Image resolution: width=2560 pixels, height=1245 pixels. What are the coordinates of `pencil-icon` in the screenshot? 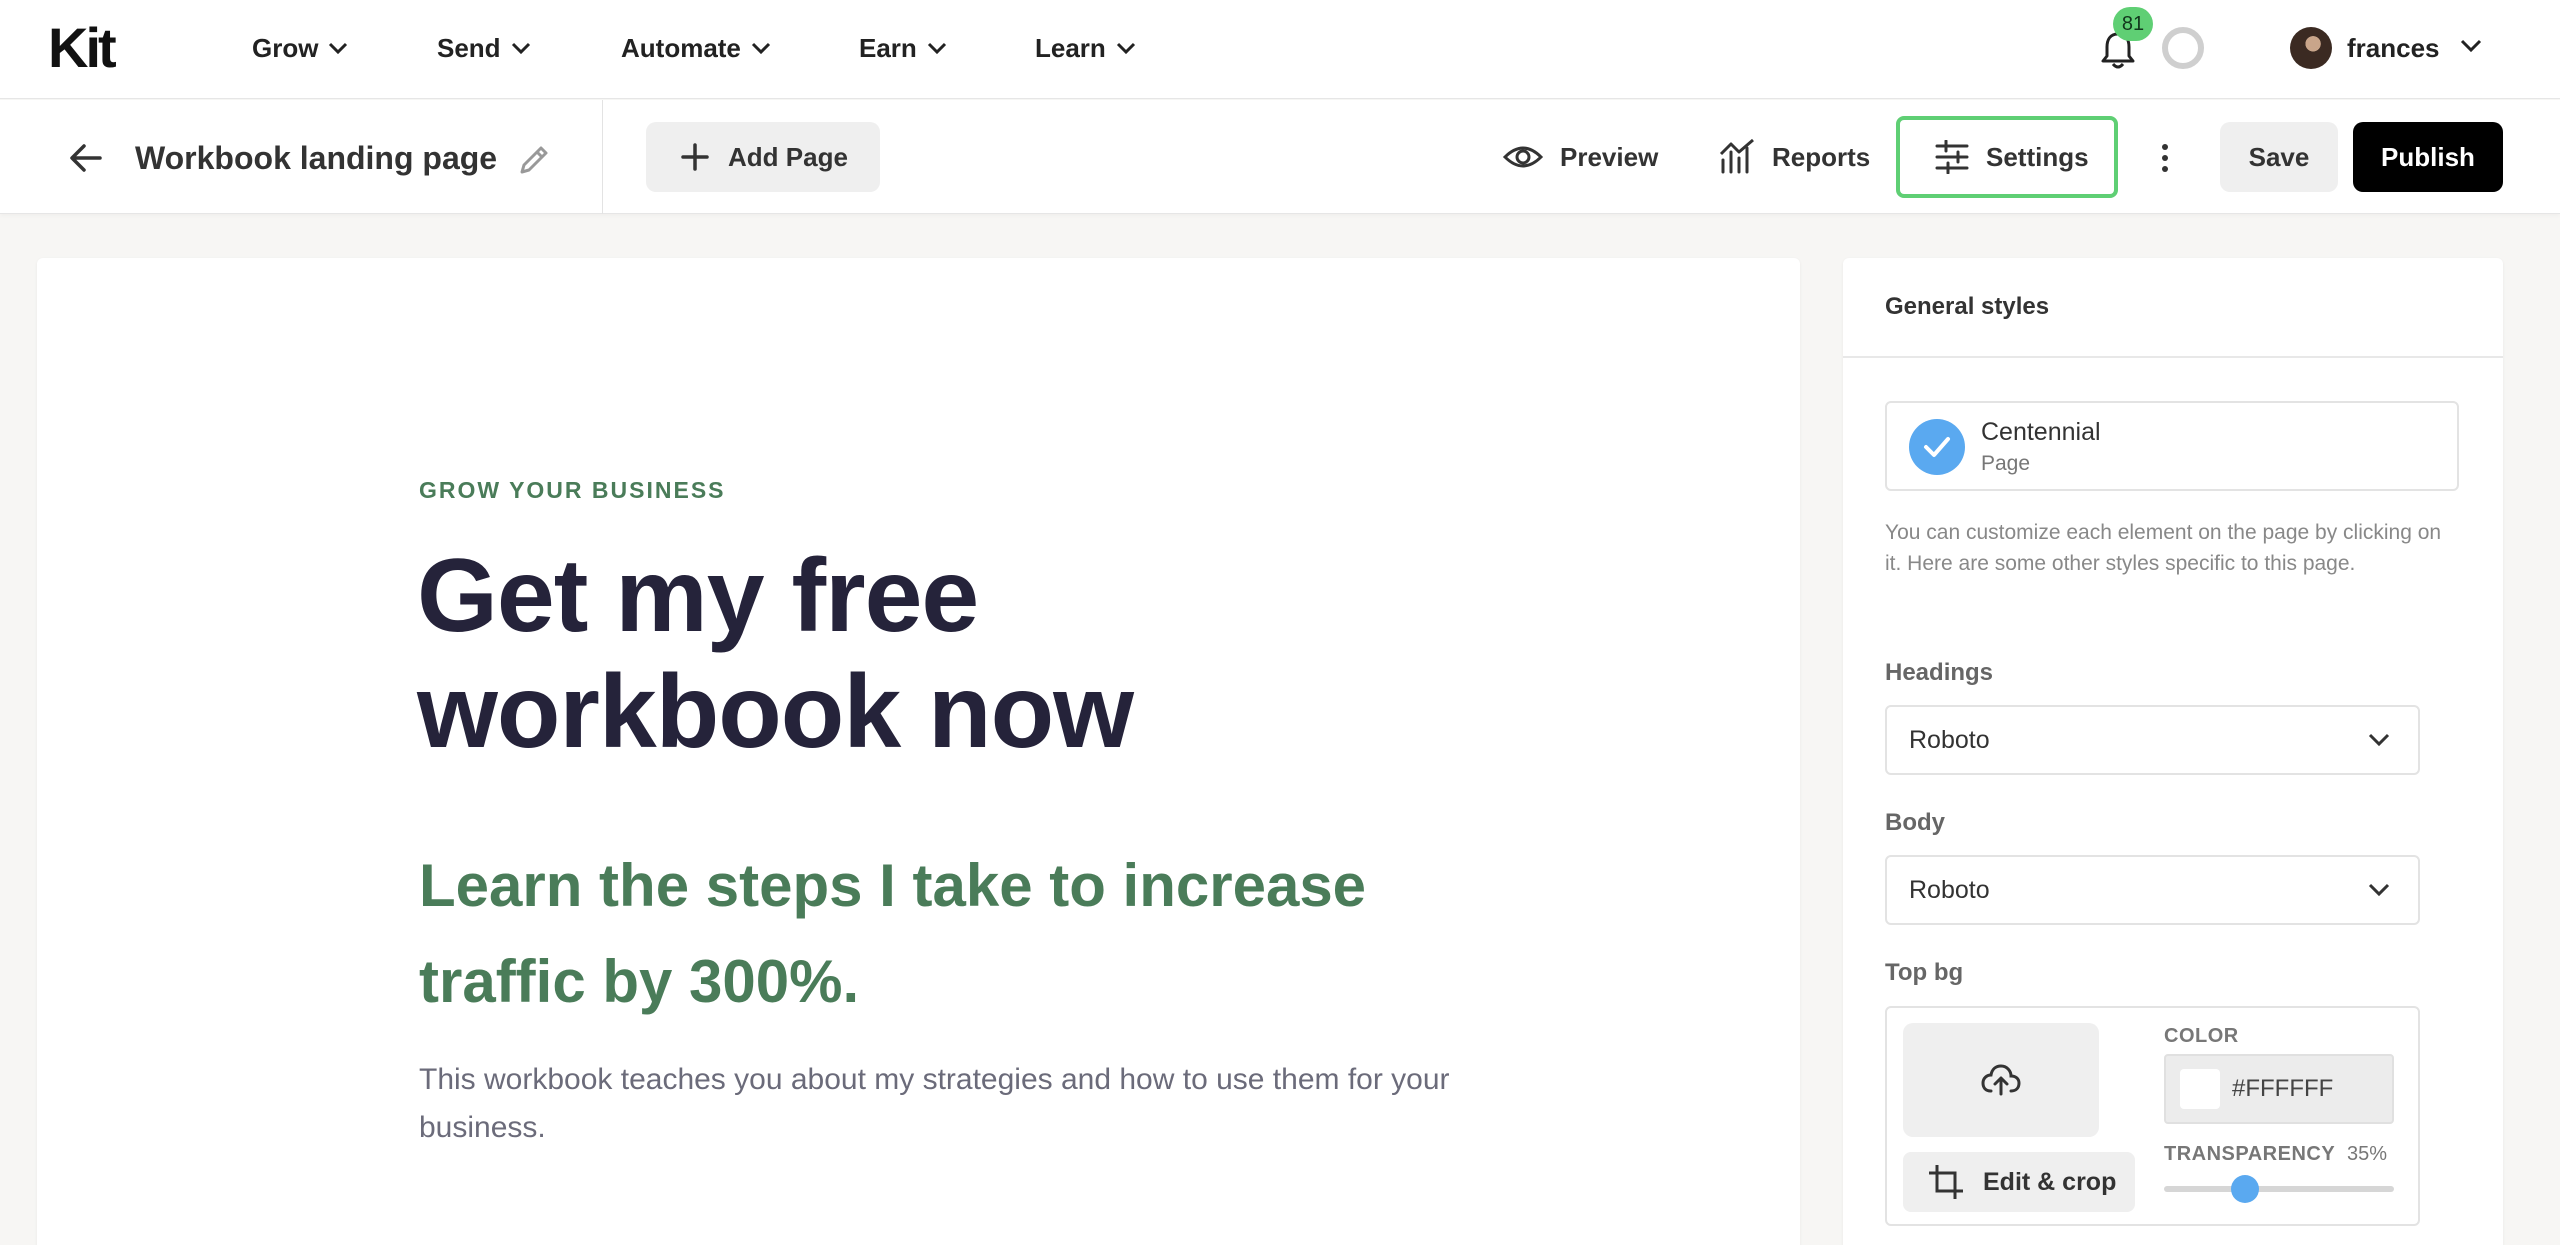 It's located at (534, 160).